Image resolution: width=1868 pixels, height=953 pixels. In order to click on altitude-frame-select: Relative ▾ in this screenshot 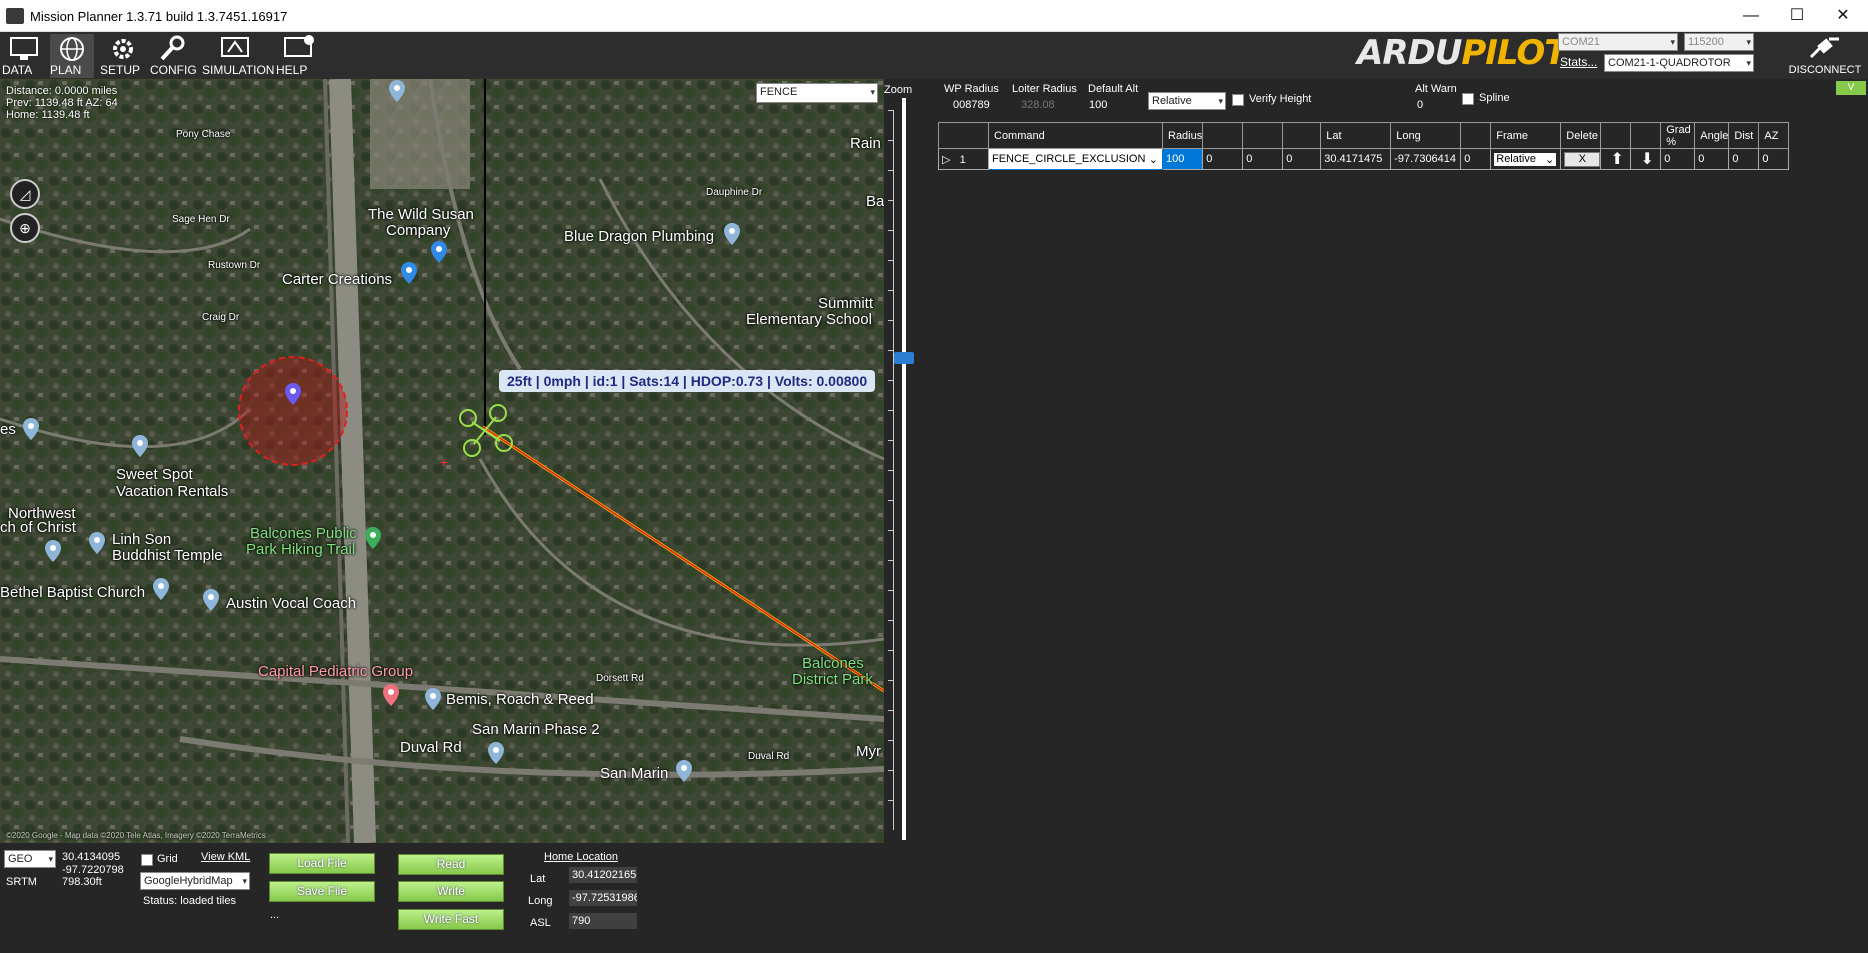, I will do `click(1187, 101)`.